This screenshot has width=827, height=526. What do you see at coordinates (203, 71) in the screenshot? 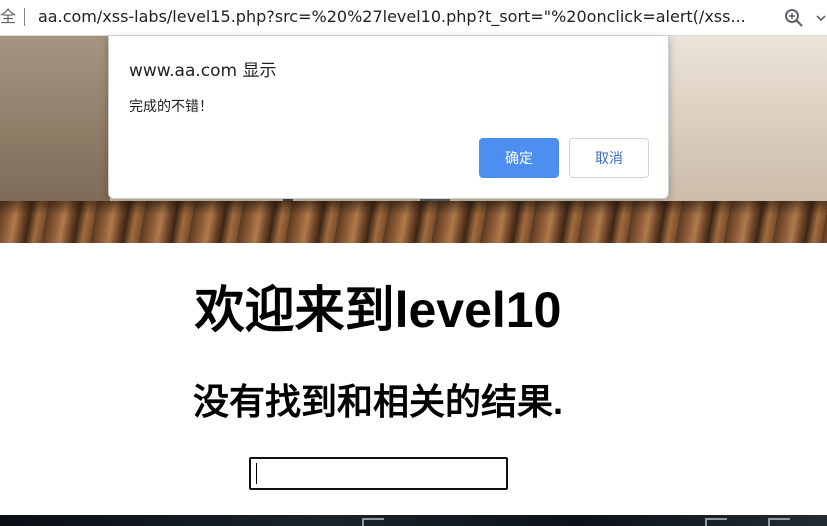
I see `dialog-origin: www.aa.com 显示` at bounding box center [203, 71].